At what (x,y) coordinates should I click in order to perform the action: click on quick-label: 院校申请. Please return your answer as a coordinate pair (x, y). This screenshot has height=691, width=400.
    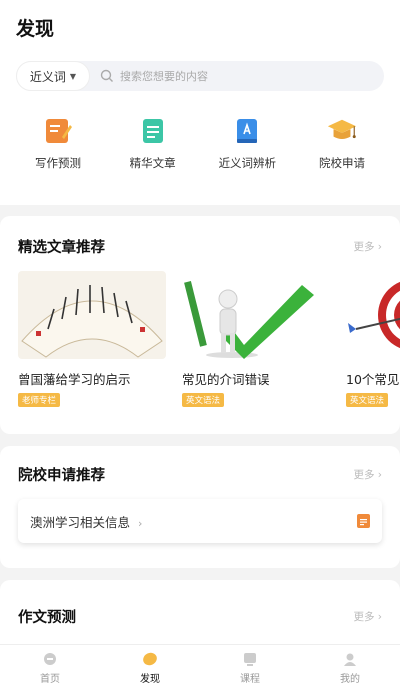
    Looking at the image, I should click on (341, 163).